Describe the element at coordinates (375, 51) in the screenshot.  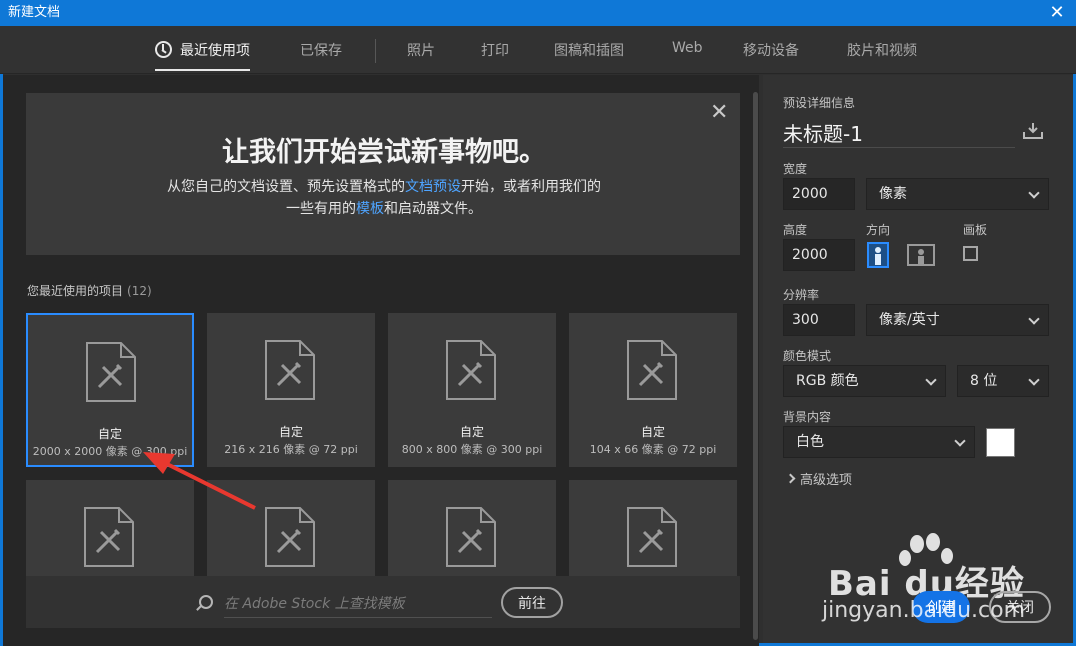
I see `tab-divider` at that location.